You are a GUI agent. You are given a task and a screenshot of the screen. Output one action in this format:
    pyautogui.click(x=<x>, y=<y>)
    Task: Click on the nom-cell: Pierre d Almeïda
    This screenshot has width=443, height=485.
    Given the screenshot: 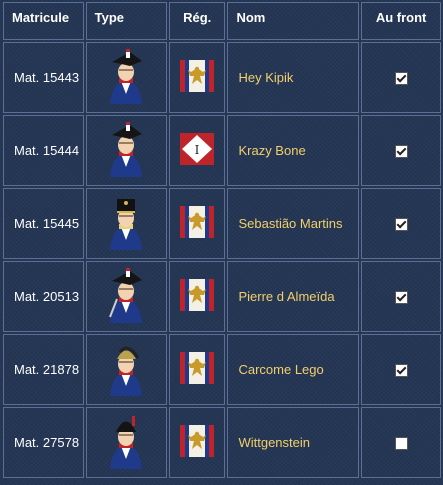 What is the action you would take?
    pyautogui.click(x=293, y=296)
    